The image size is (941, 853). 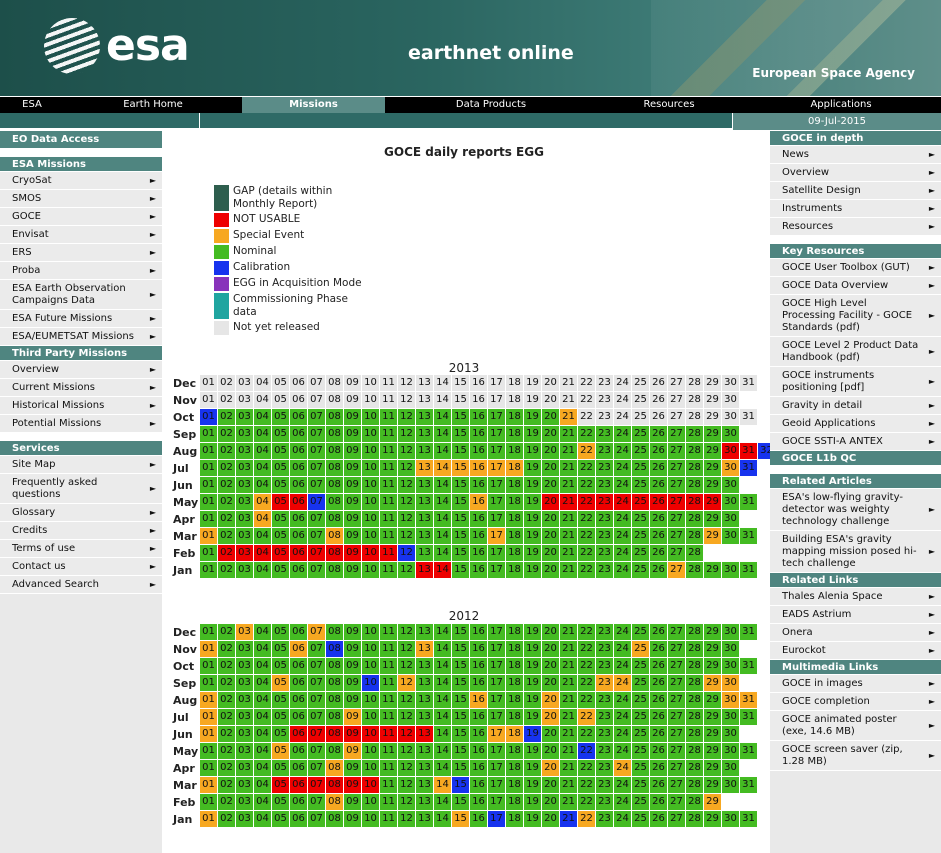 I want to click on sidebar-item-goce-data-overview: GOCE Data Overview ►, so click(x=855, y=286).